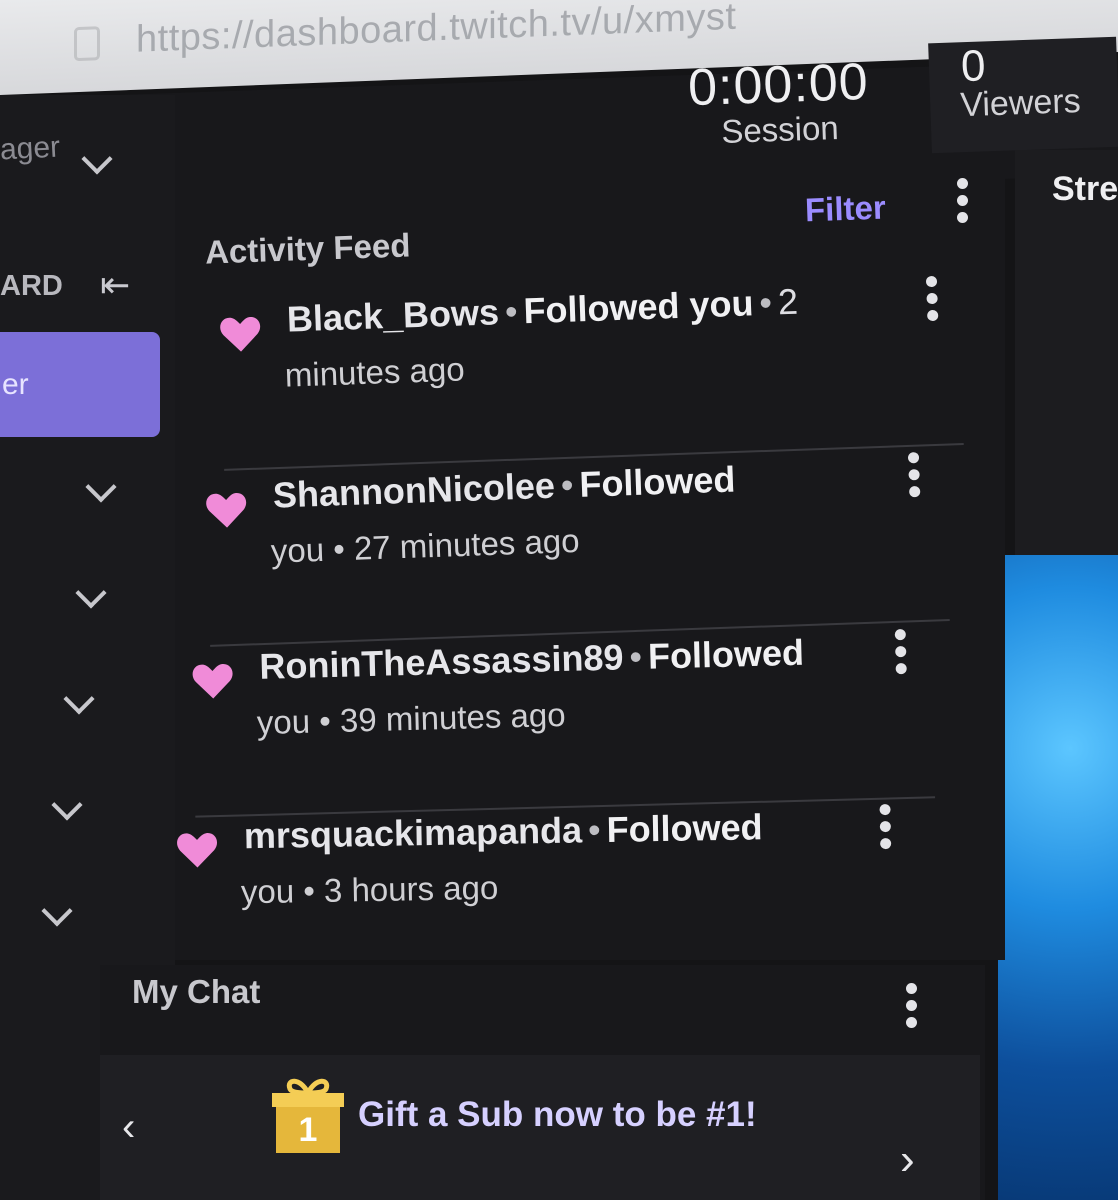 This screenshot has width=1118, height=1200. What do you see at coordinates (788, 301) in the screenshot?
I see `feed-item-time-start: 2` at bounding box center [788, 301].